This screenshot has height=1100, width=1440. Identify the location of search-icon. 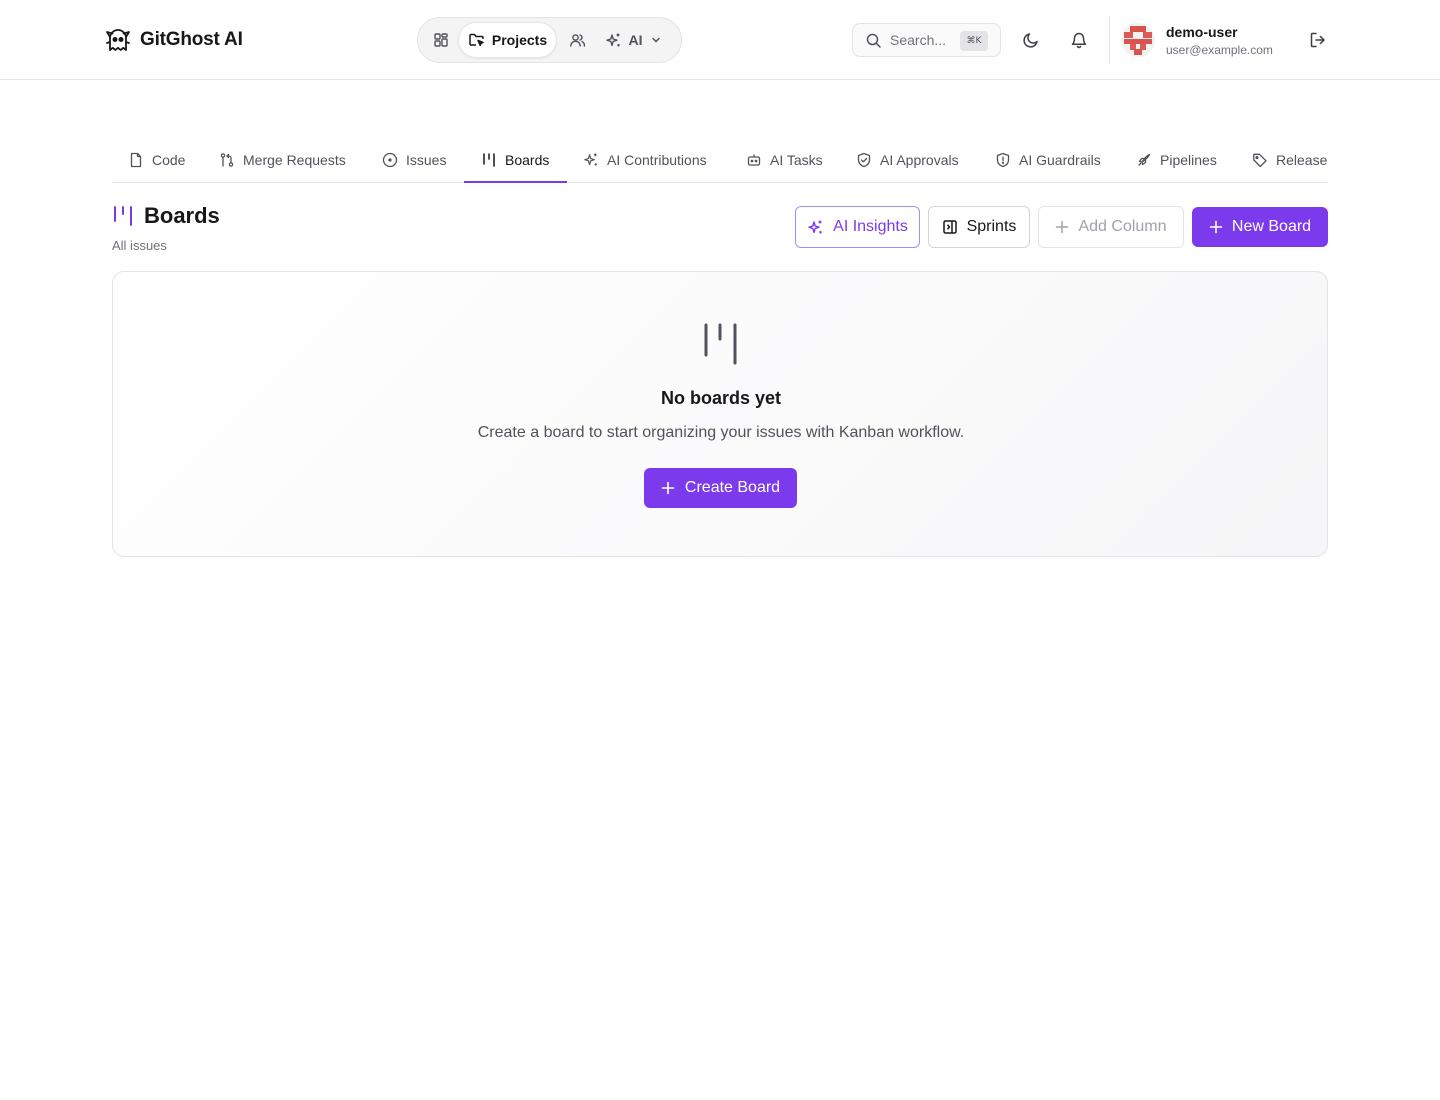
(873, 40).